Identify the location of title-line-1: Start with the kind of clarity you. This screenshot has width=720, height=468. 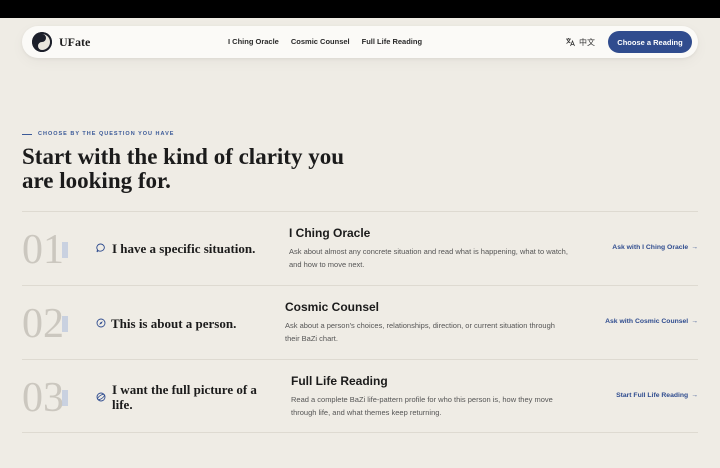
(183, 156).